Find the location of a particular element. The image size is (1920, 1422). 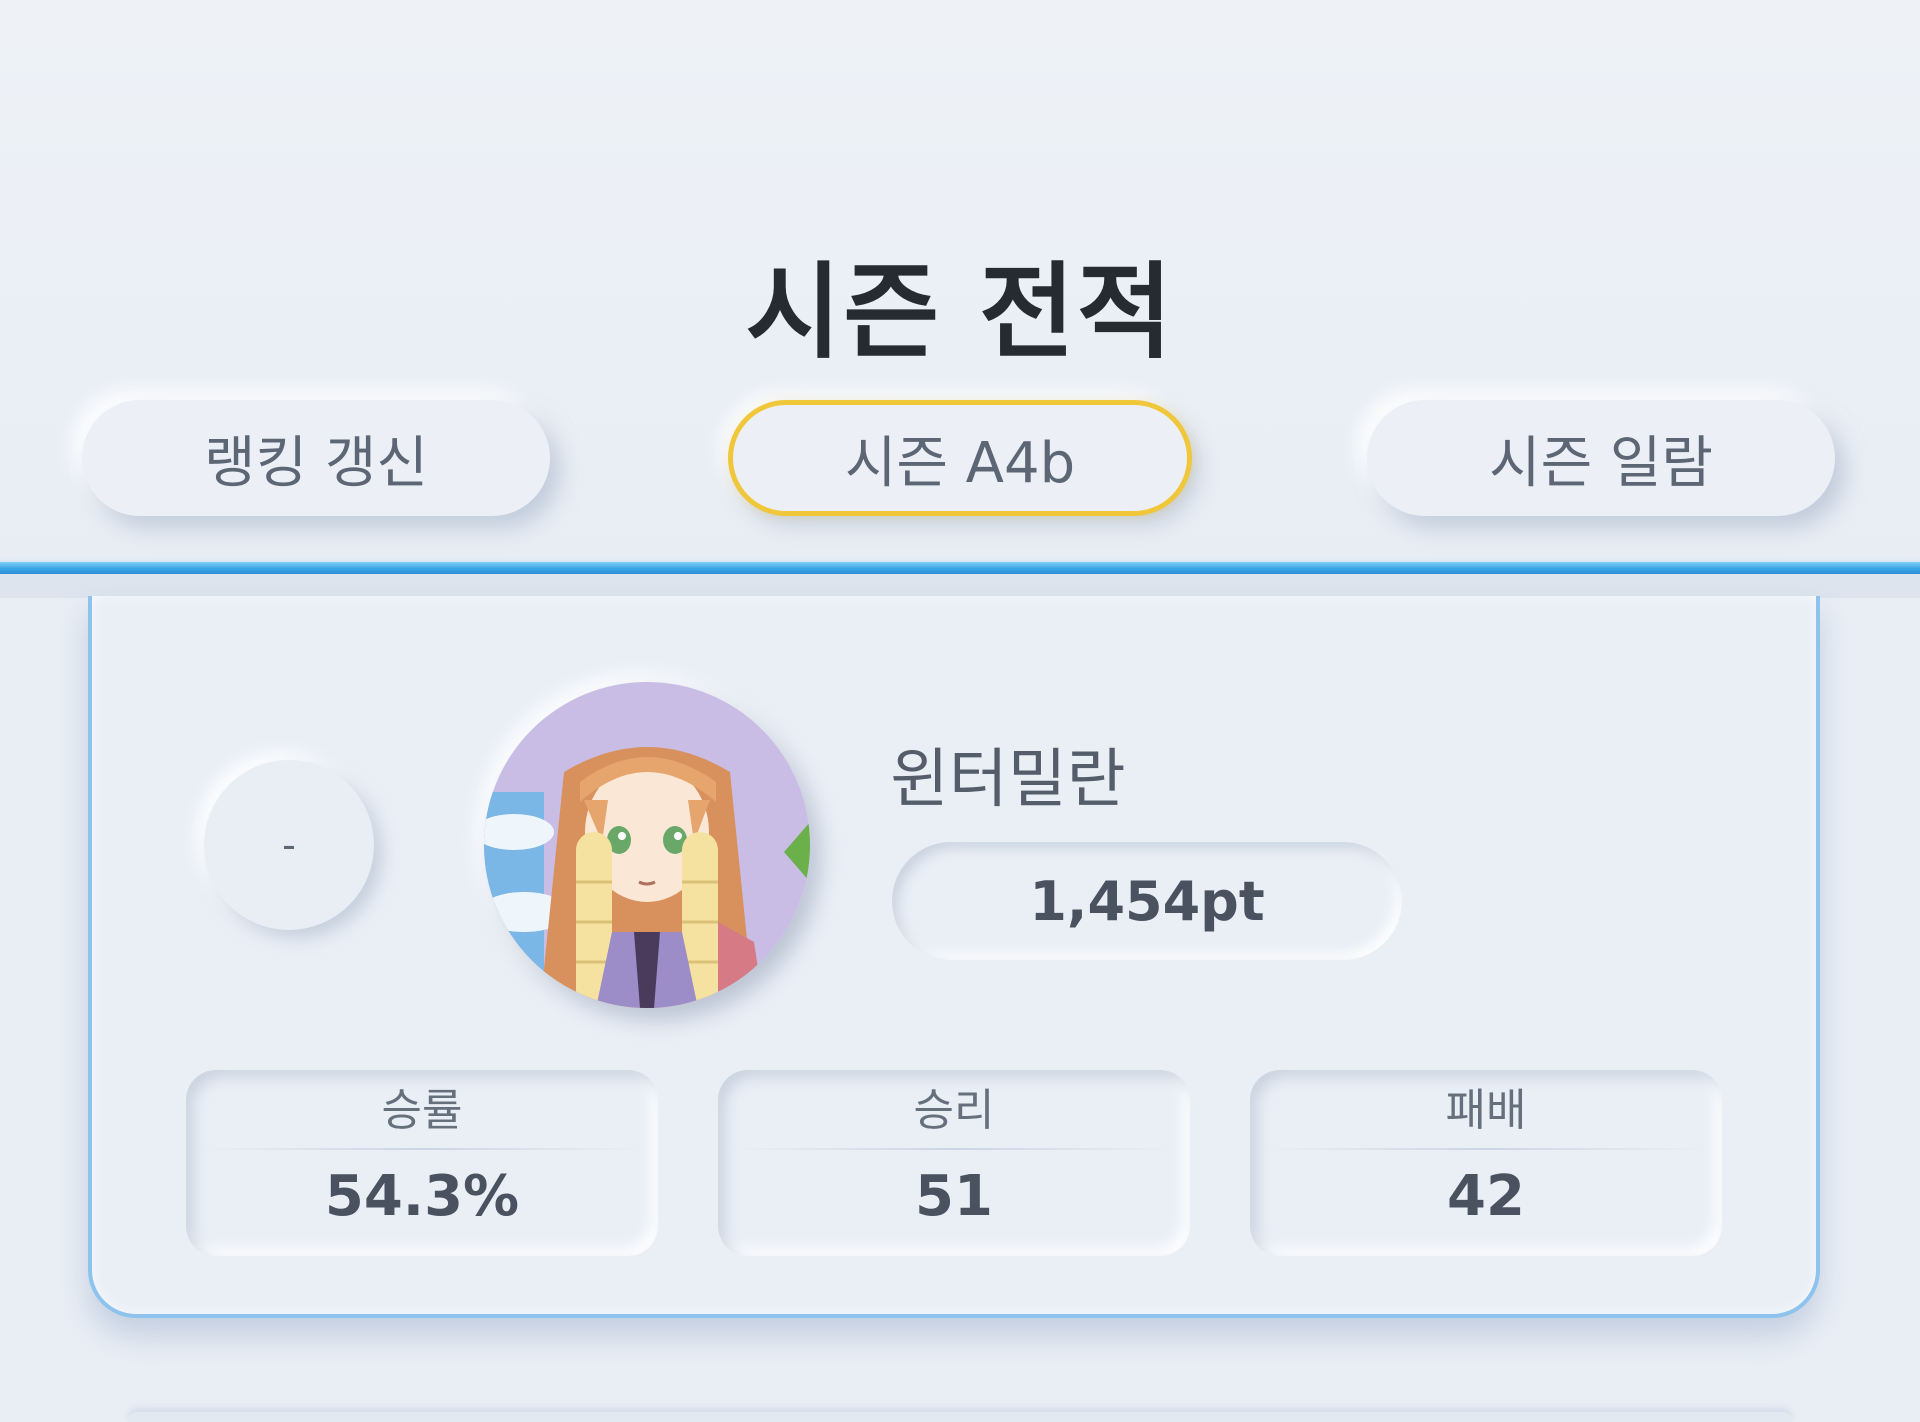

page-title: 시즌 전적 is located at coordinates (960, 312).